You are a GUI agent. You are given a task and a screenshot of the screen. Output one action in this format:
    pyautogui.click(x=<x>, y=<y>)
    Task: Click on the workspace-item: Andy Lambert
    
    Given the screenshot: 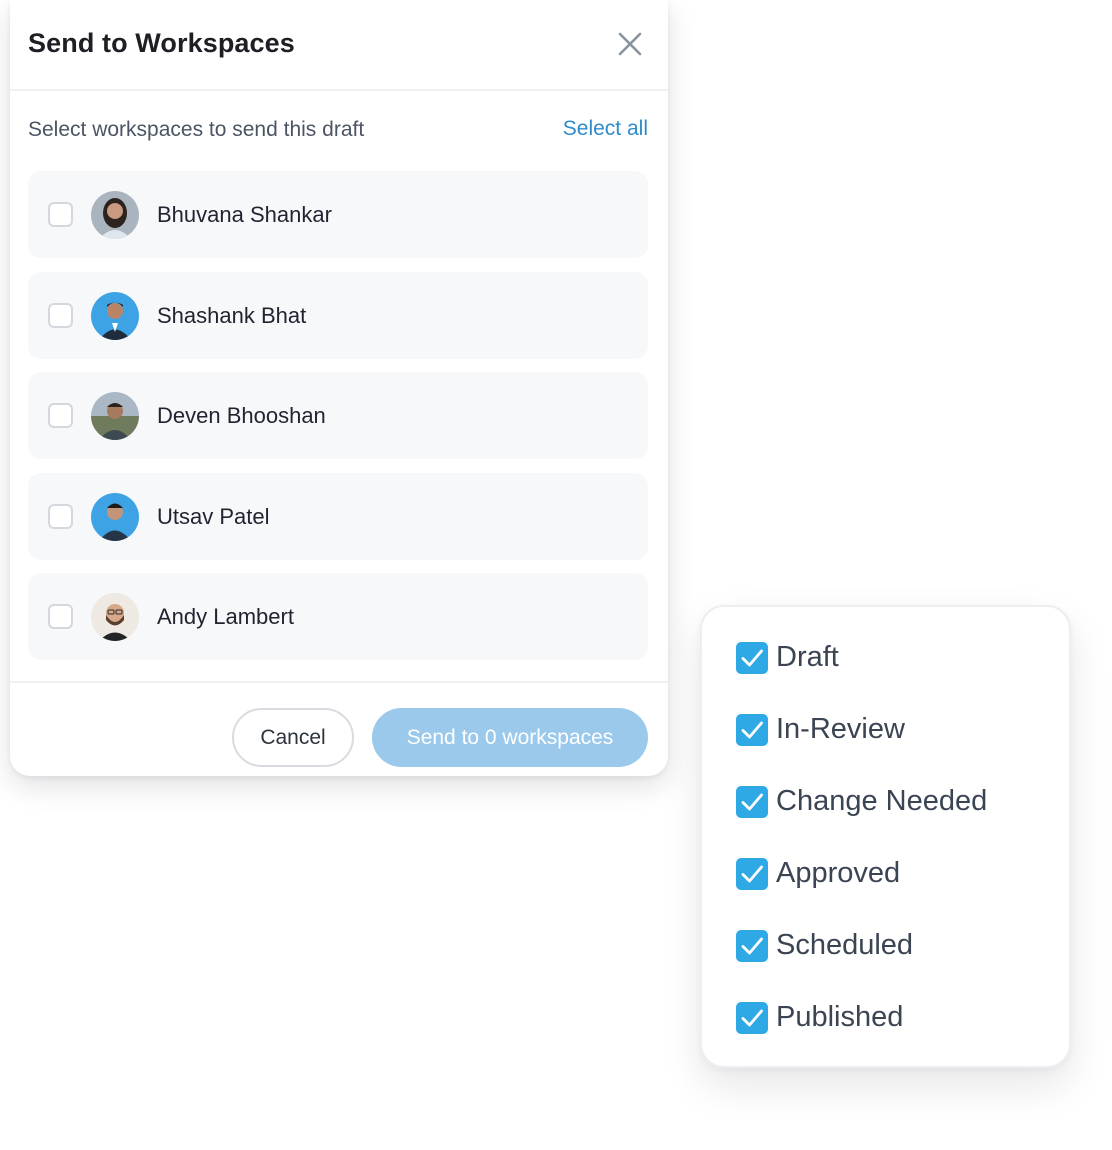 What is the action you would take?
    pyautogui.click(x=338, y=616)
    